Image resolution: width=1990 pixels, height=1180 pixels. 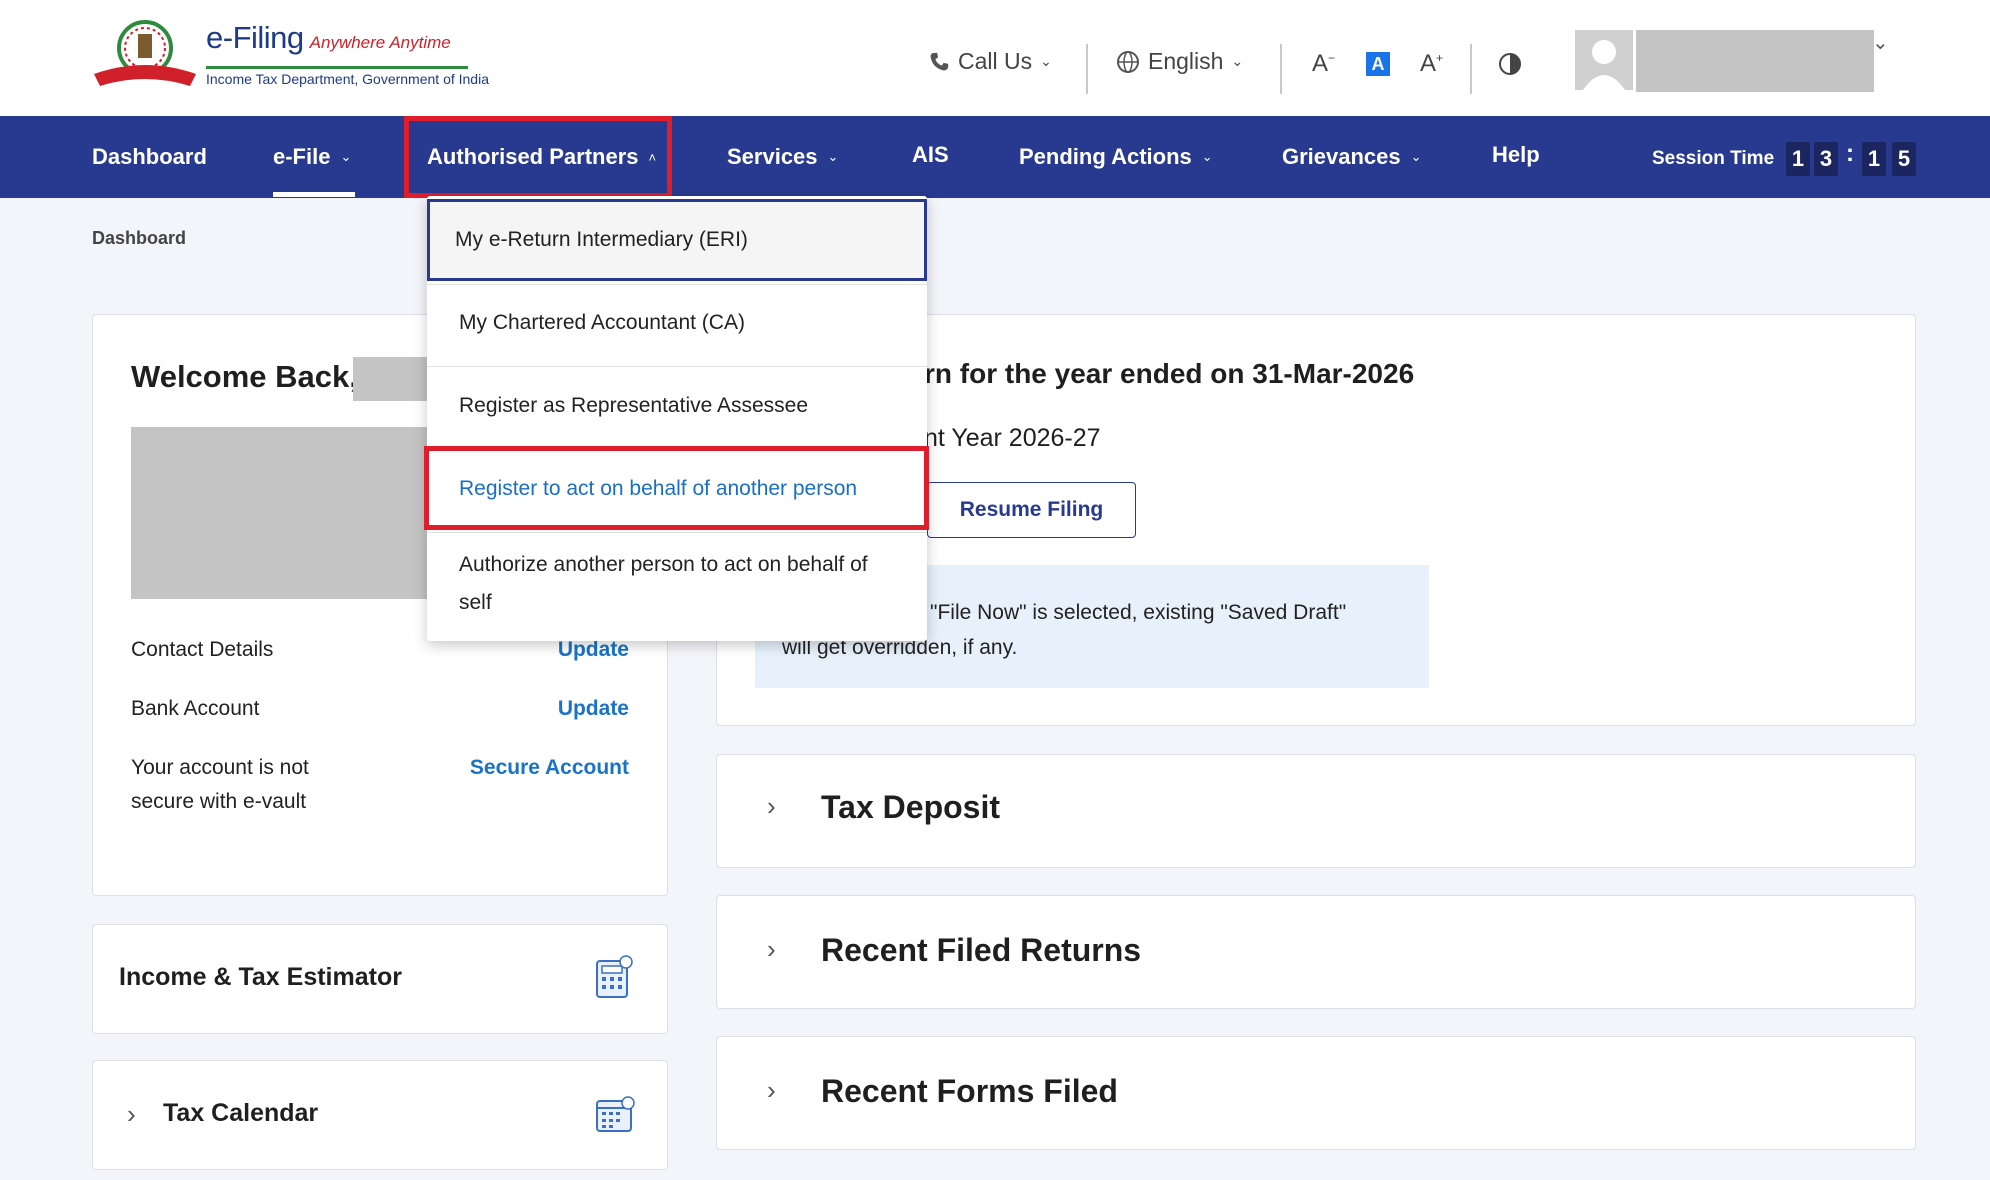 I want to click on calendar-icon, so click(x=615, y=1114).